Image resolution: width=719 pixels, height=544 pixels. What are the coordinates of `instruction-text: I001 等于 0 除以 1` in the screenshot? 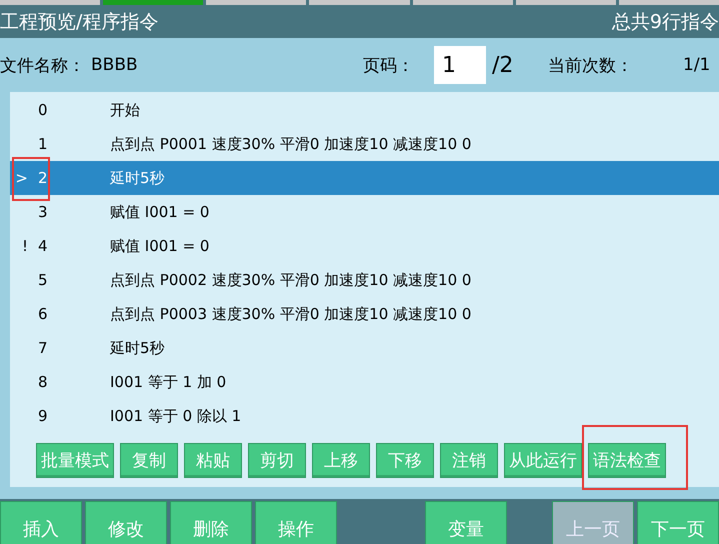 It's located at (176, 416).